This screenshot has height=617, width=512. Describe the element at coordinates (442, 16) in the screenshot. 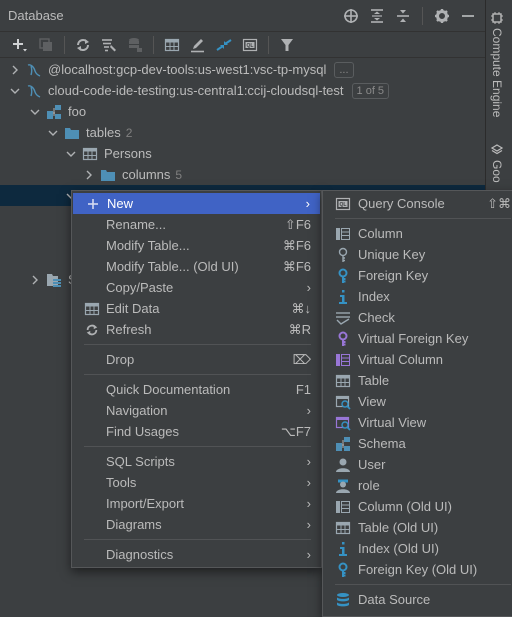

I see `gear-icon` at that location.